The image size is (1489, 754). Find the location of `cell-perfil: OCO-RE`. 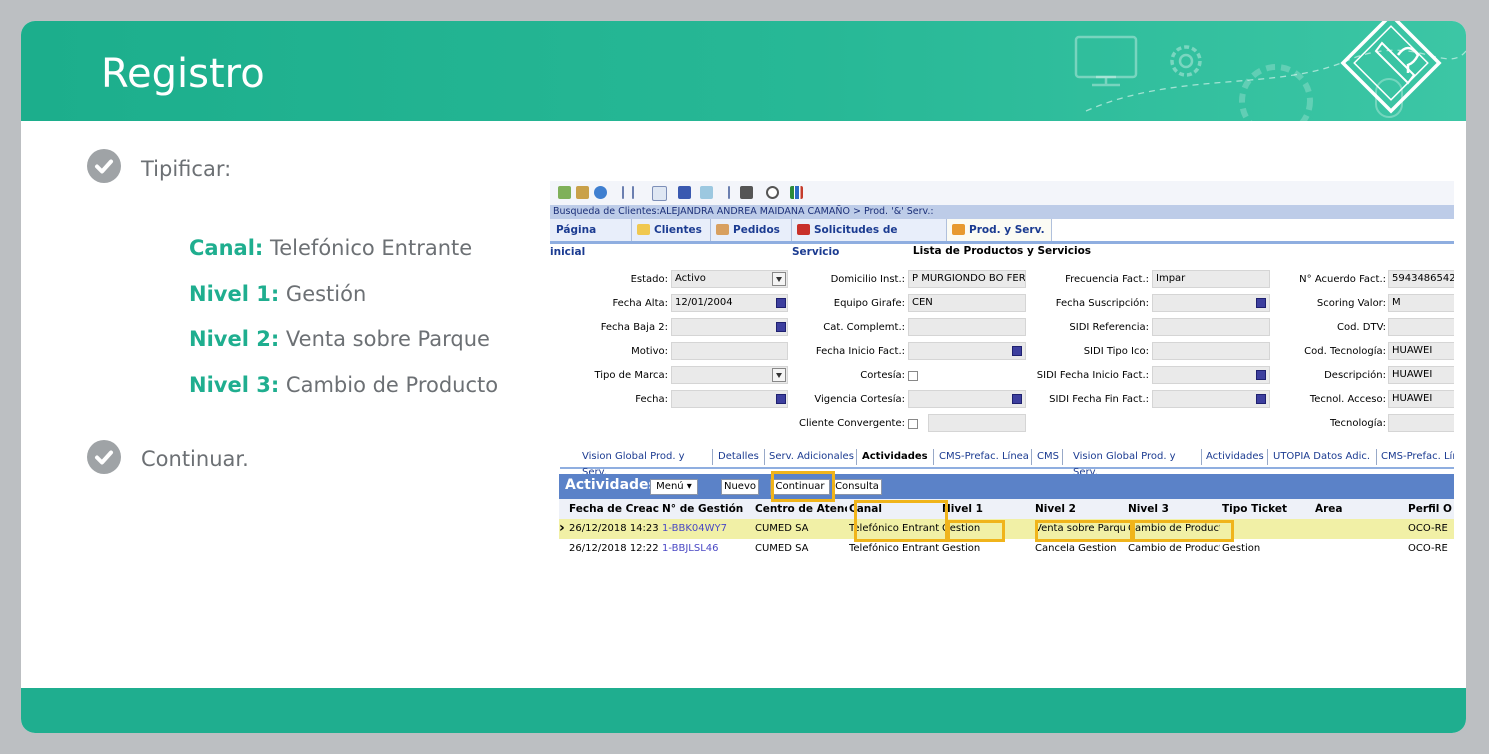

cell-perfil: OCO-RE is located at coordinates (1428, 528).